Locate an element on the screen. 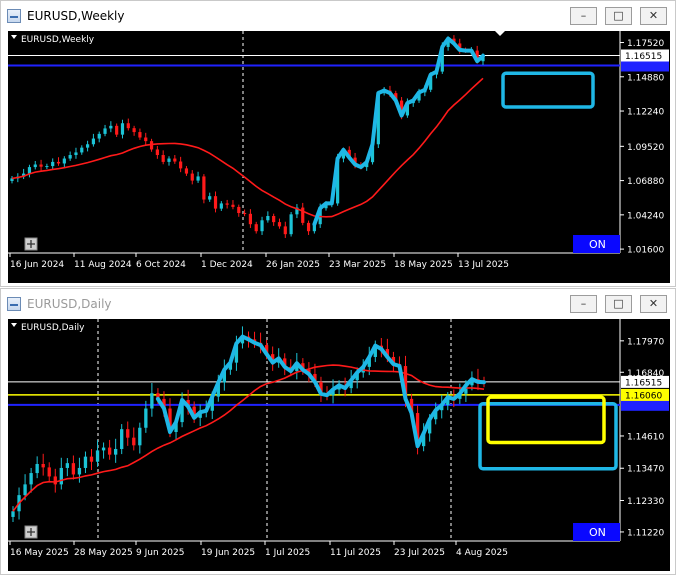 The width and height of the screenshot is (676, 575). x-tick-label: 11 Aug 2024 is located at coordinates (103, 265).